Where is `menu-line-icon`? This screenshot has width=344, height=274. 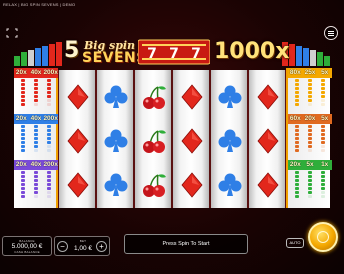 menu-line-icon is located at coordinates (331, 36).